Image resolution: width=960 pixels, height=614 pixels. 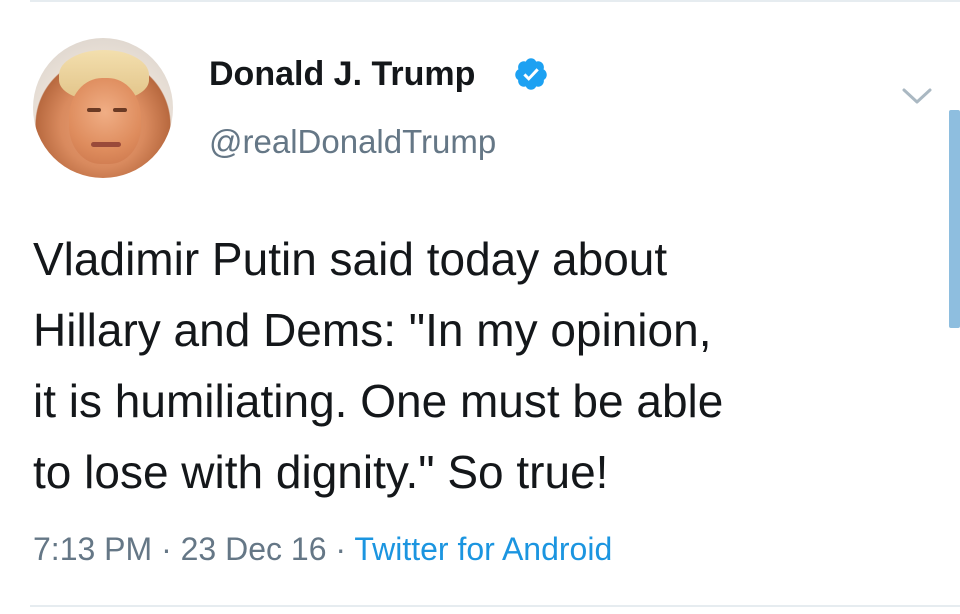 What do you see at coordinates (531, 74) in the screenshot?
I see `verified-badge-icon` at bounding box center [531, 74].